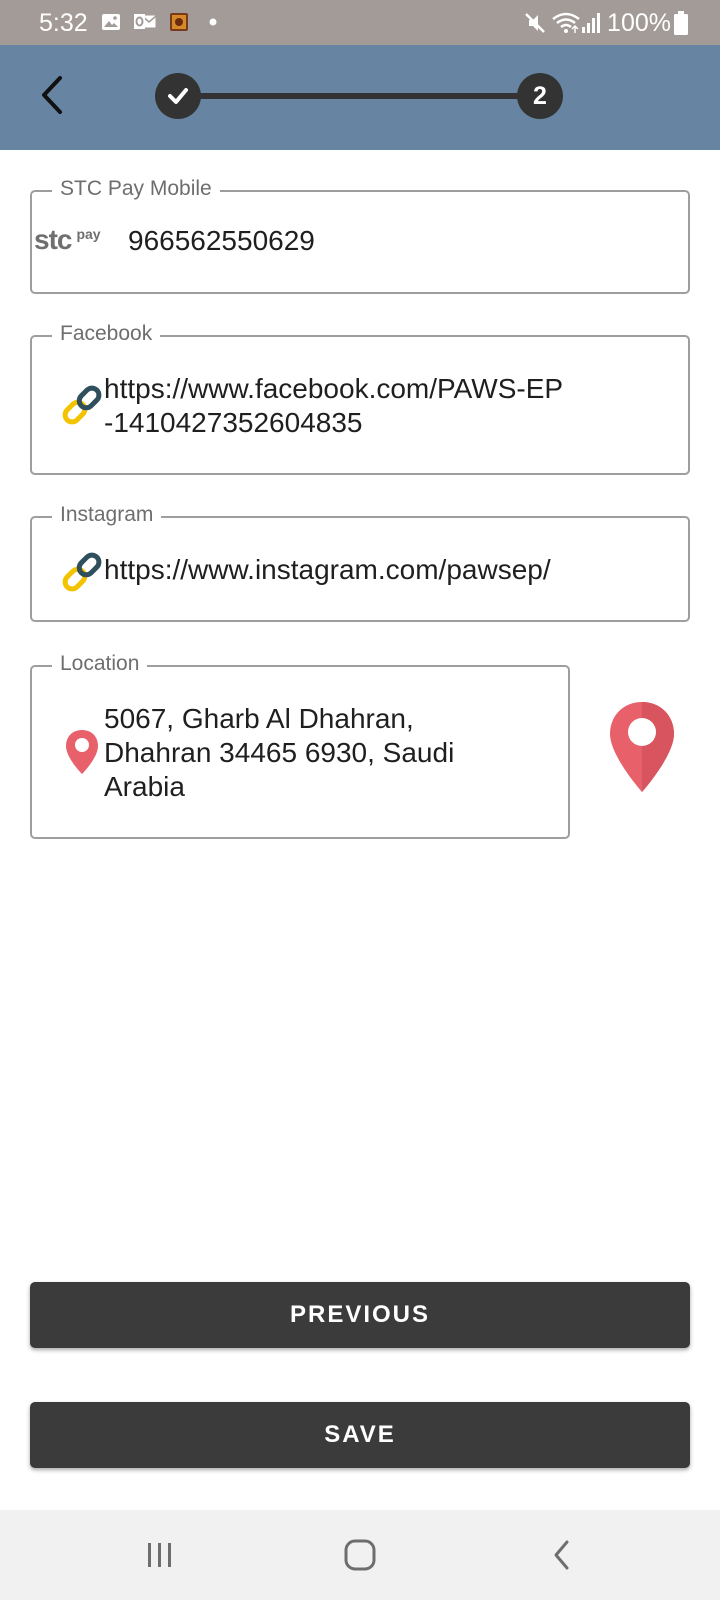 The width and height of the screenshot is (720, 1600). I want to click on mute-icon, so click(535, 23).